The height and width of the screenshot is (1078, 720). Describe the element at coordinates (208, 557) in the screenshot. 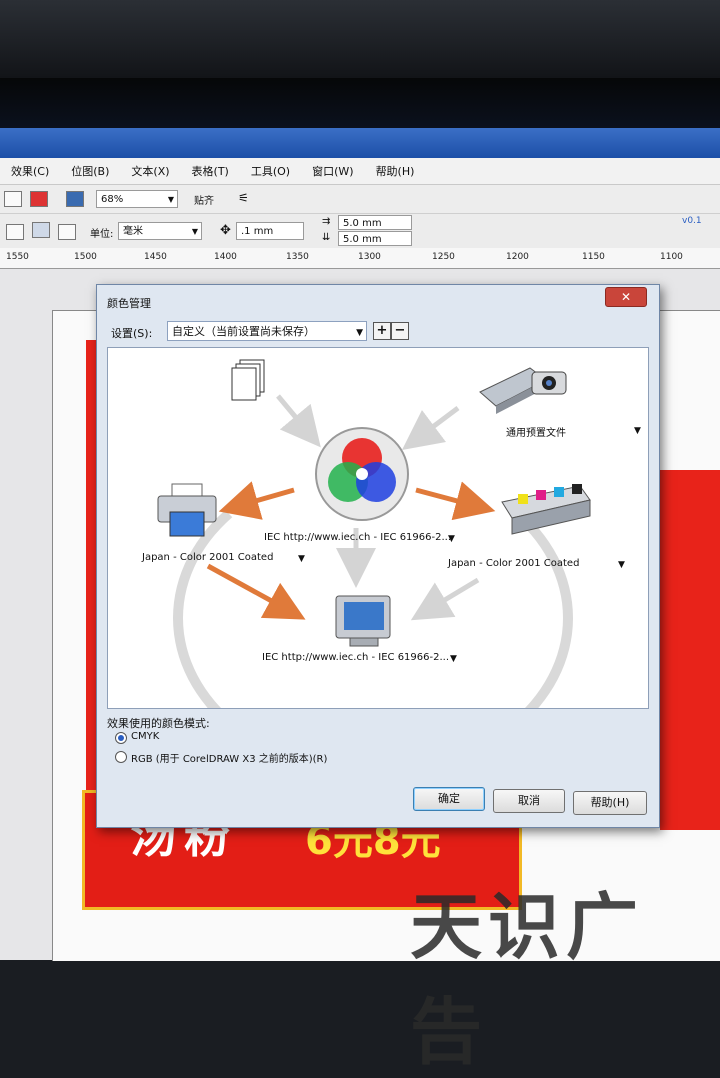

I see `printer-profile-label: Japan - Color 2001 Coated` at that location.